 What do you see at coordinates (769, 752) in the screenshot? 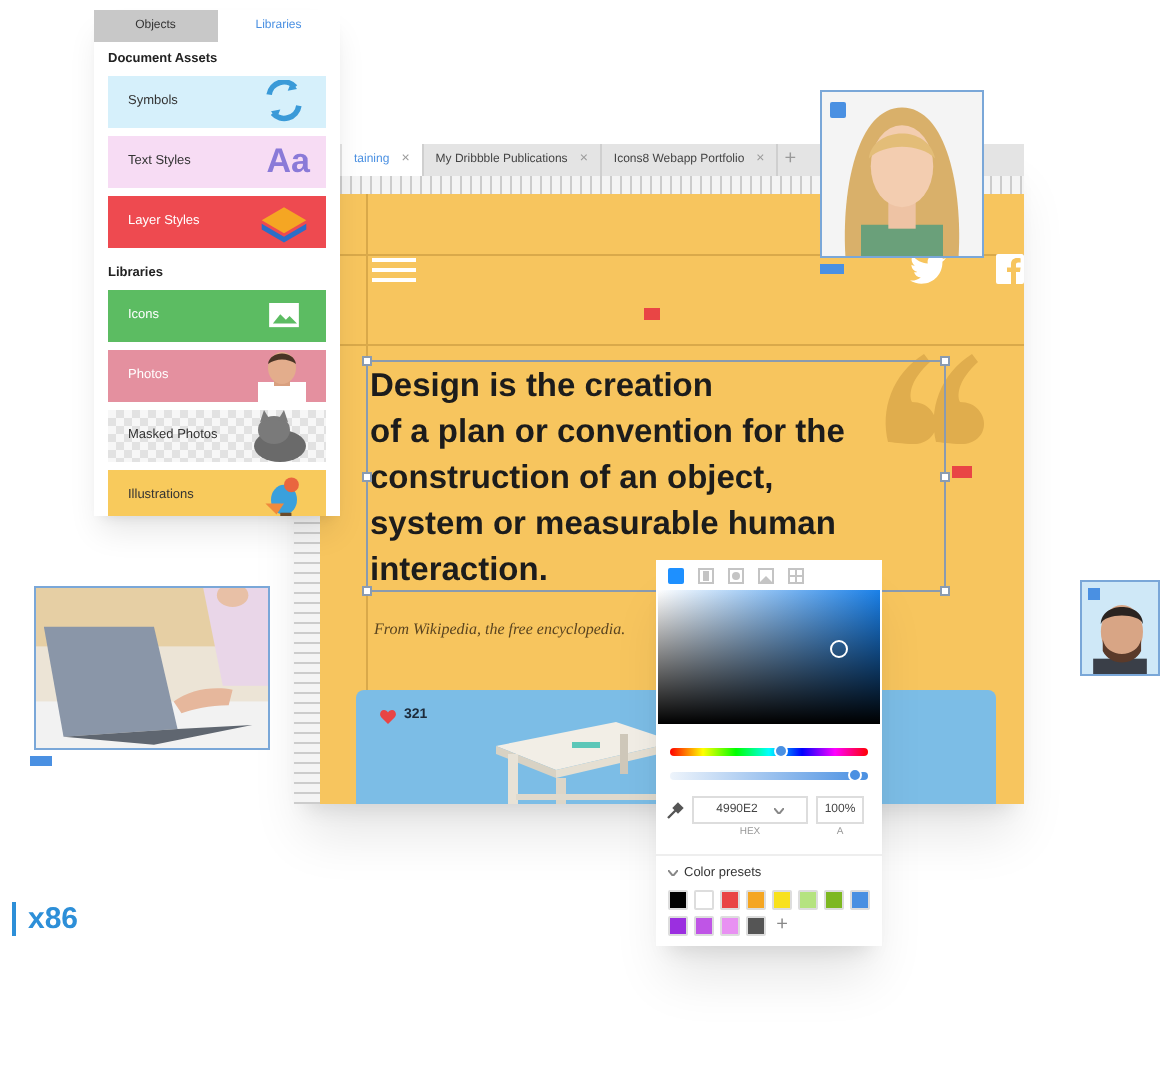
I see `hue-slider` at bounding box center [769, 752].